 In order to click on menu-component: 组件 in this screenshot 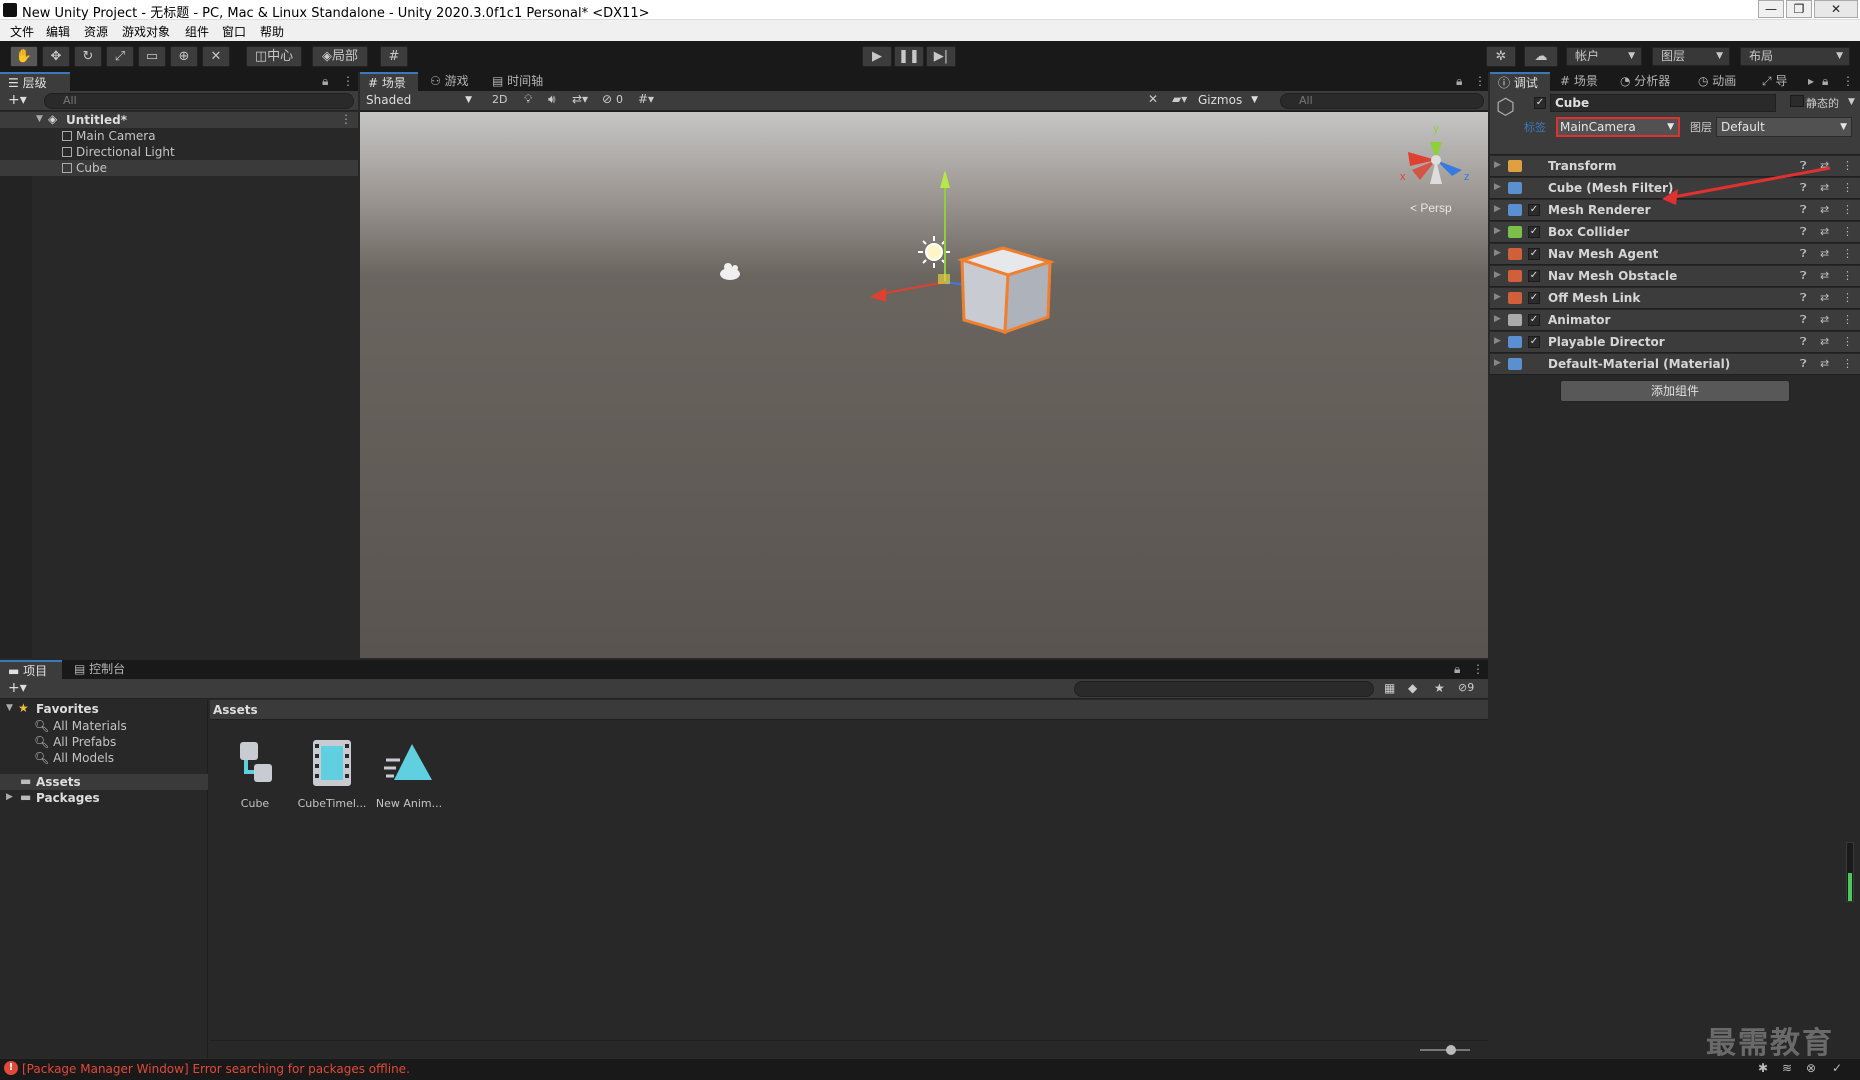, I will do `click(197, 31)`.